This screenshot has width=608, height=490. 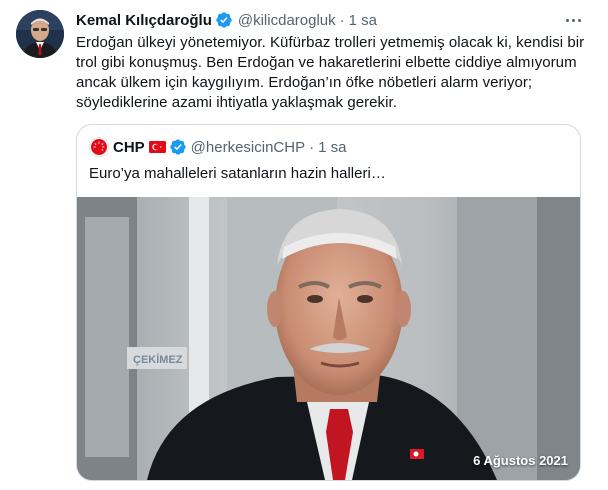 I want to click on chp-logo-icon, so click(x=99, y=147).